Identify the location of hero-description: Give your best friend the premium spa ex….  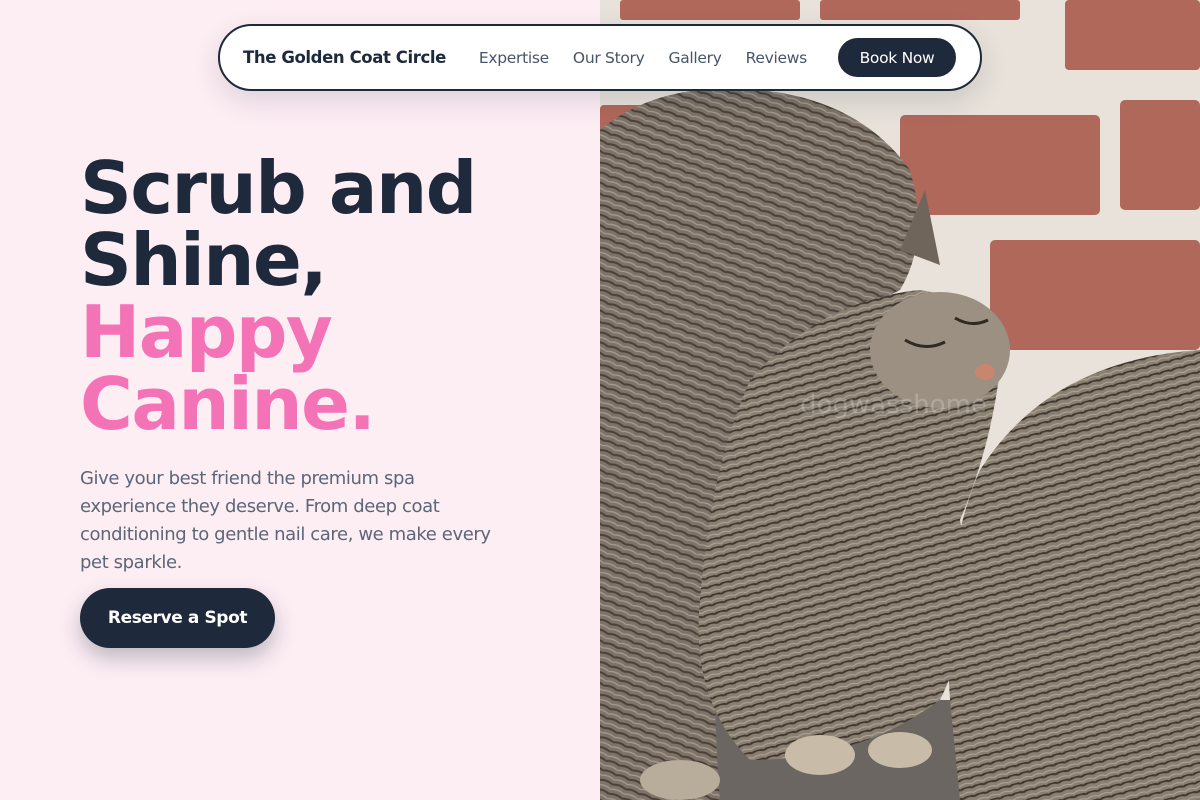
(285, 520).